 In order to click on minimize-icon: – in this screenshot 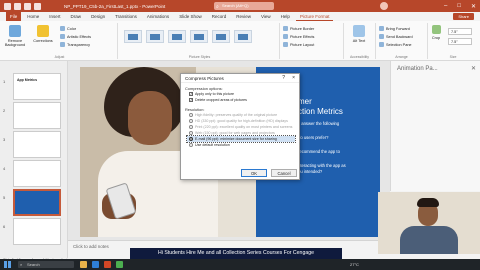, I will do `click(445, 6)`.